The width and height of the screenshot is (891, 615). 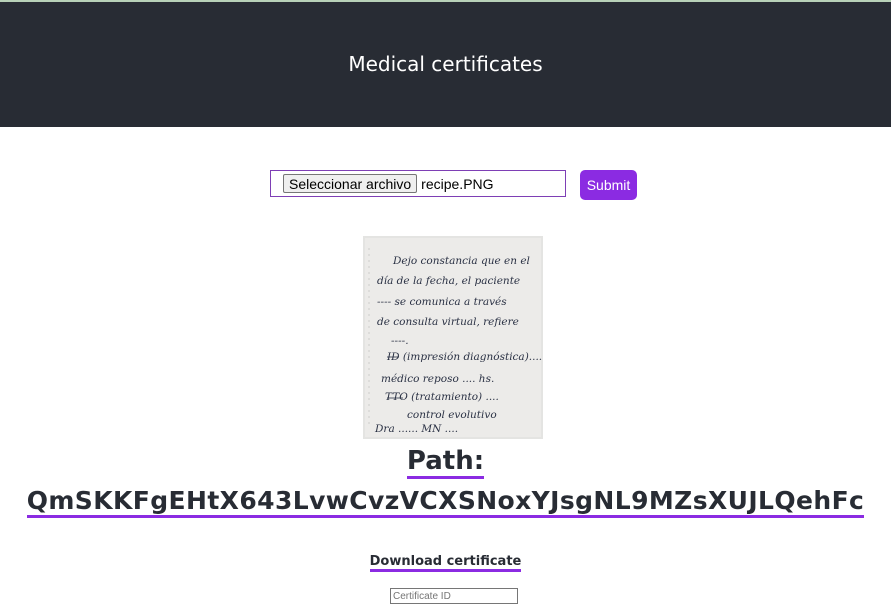 I want to click on handwritten-line: médico reposo .... hs., so click(x=437, y=379).